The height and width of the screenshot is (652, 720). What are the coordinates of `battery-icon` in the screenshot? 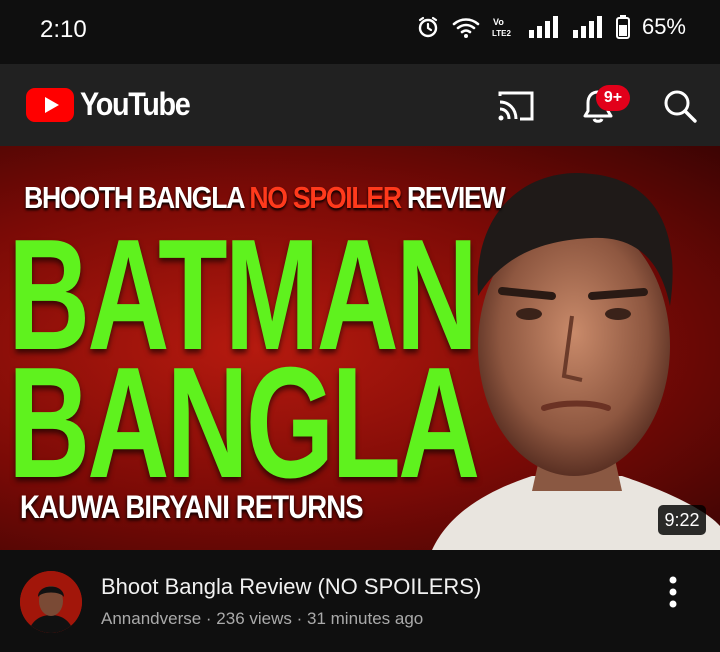 It's located at (622, 27).